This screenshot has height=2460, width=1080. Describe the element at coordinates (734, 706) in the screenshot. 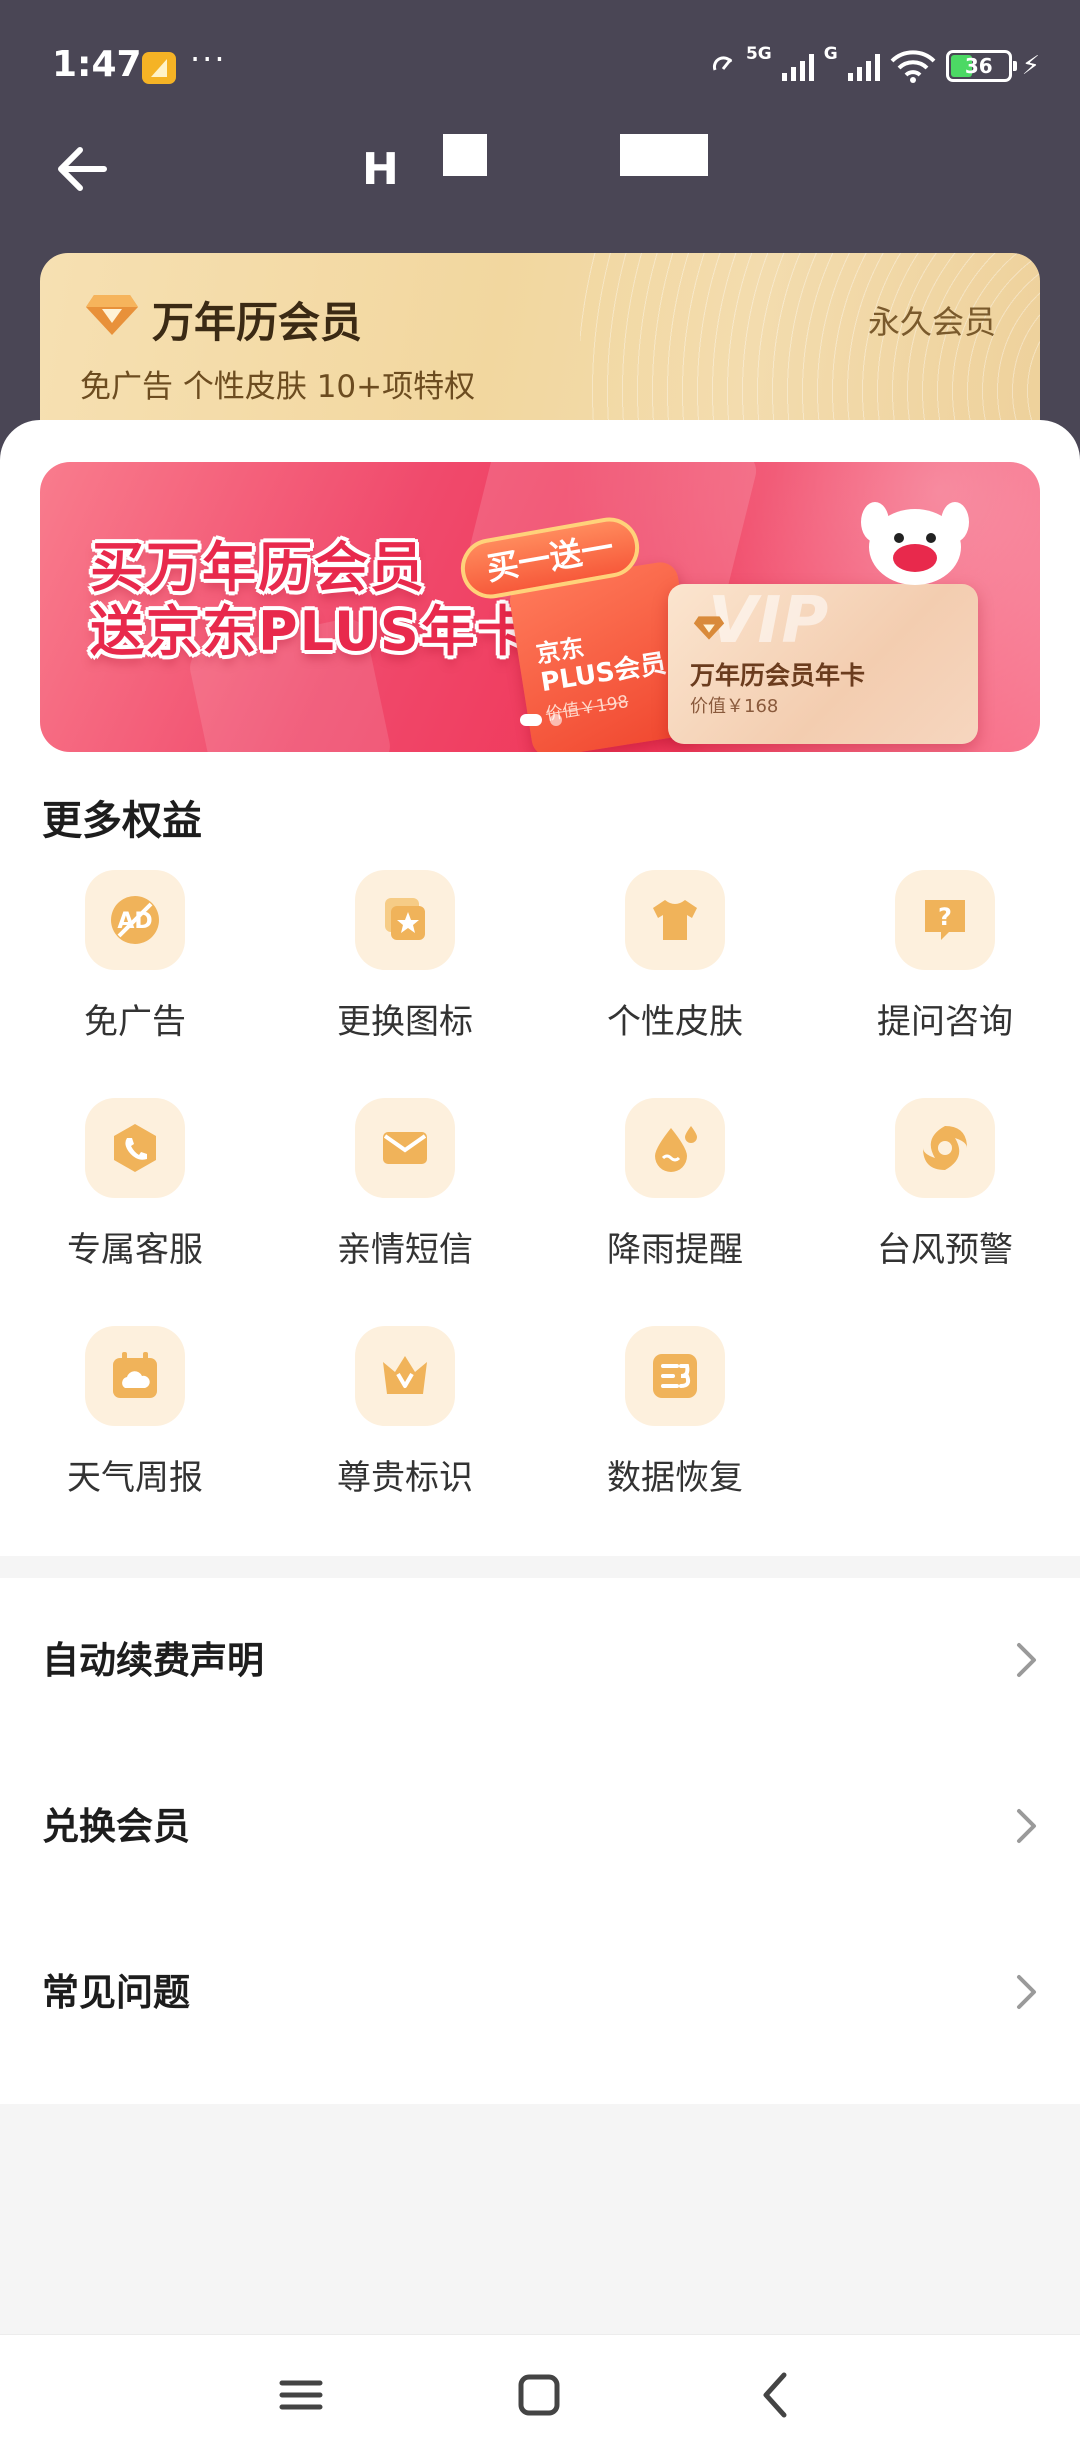

I see `vip-card-price: 价值￥168` at that location.